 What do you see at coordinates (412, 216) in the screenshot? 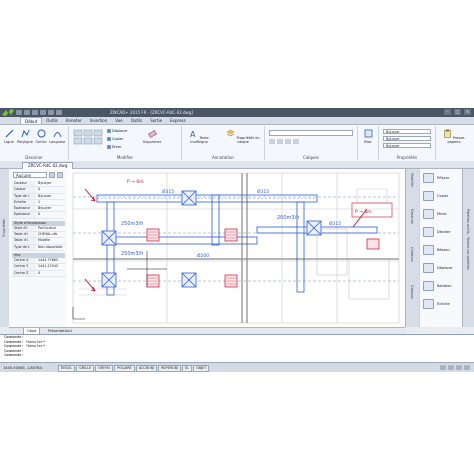
I see `palette-tab-dessiner: Dessiner` at bounding box center [412, 216].